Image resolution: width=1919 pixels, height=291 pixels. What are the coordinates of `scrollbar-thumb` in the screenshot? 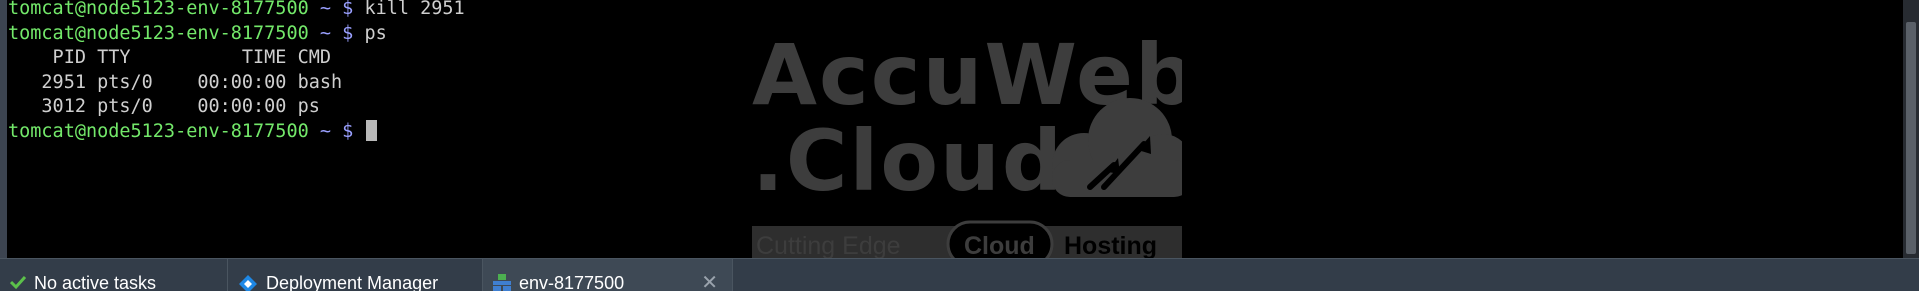 It's located at (1911, 138).